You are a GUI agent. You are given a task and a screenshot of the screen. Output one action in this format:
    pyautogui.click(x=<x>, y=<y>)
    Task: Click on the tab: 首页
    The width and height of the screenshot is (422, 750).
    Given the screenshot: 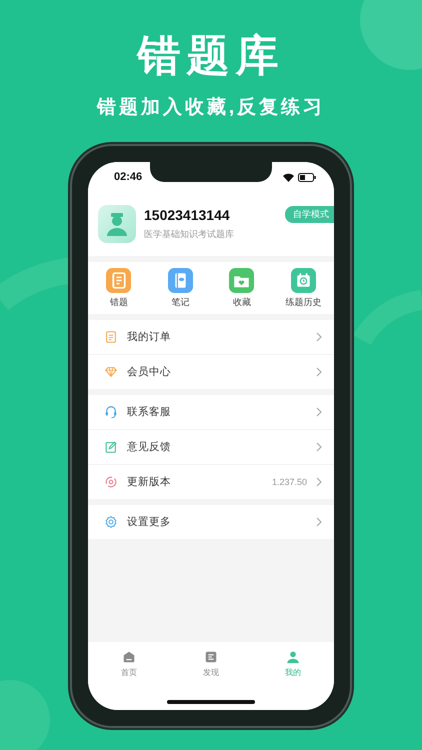 What is the action you would take?
    pyautogui.click(x=129, y=664)
    